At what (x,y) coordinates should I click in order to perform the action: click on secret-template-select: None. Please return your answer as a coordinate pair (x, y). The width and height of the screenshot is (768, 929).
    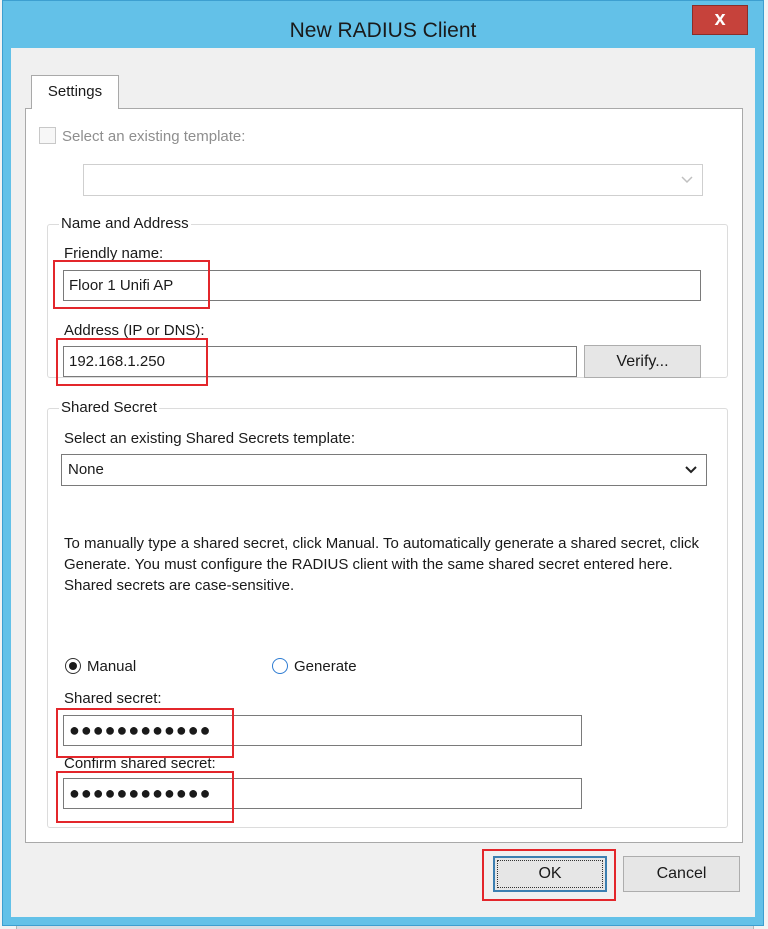
    Looking at the image, I should click on (384, 470).